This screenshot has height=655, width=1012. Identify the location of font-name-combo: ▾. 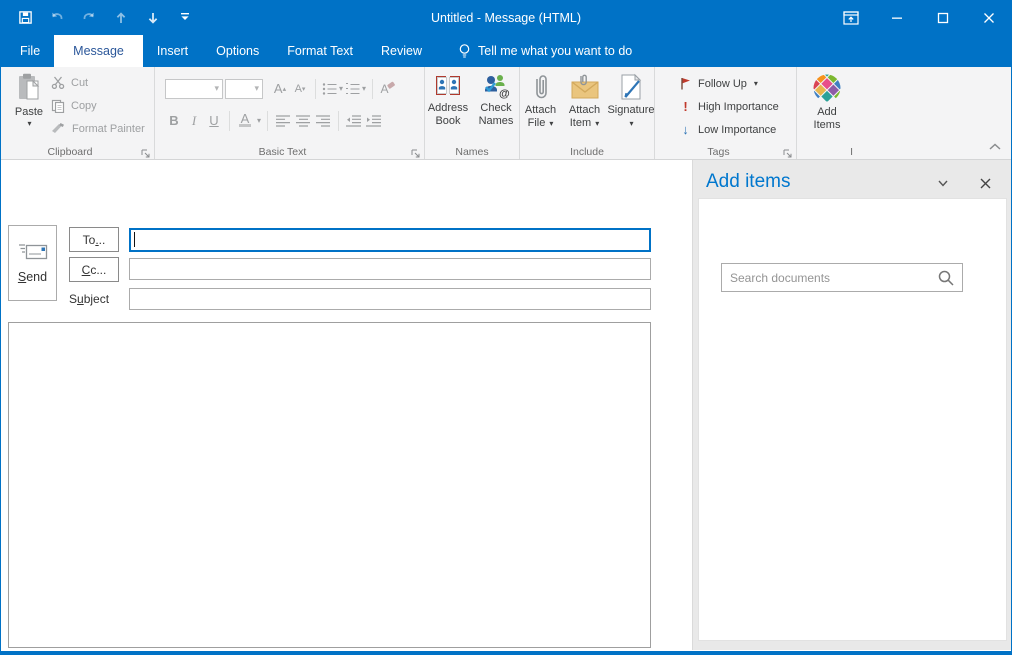
(194, 88).